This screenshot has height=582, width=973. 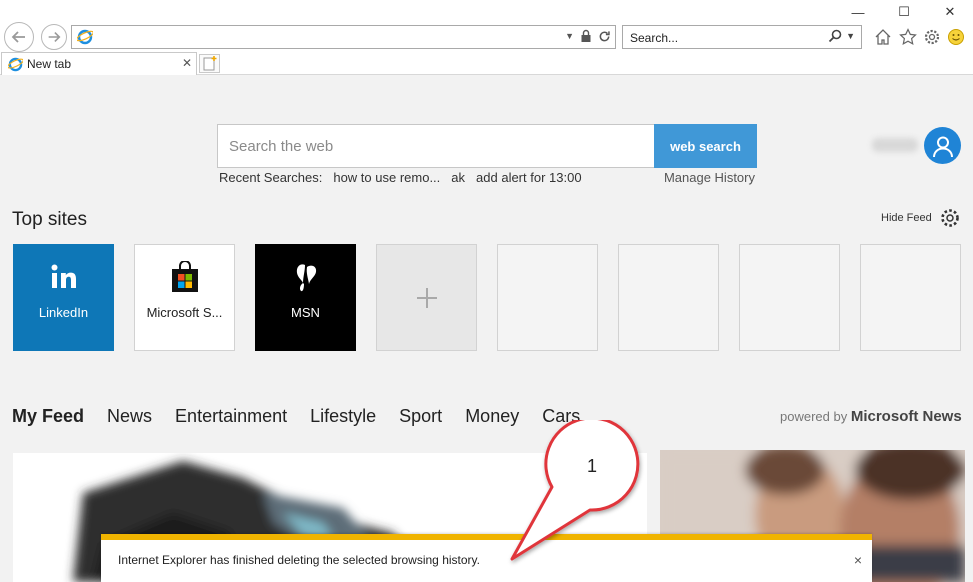 What do you see at coordinates (15, 64) in the screenshot?
I see `ie-tab-icon` at bounding box center [15, 64].